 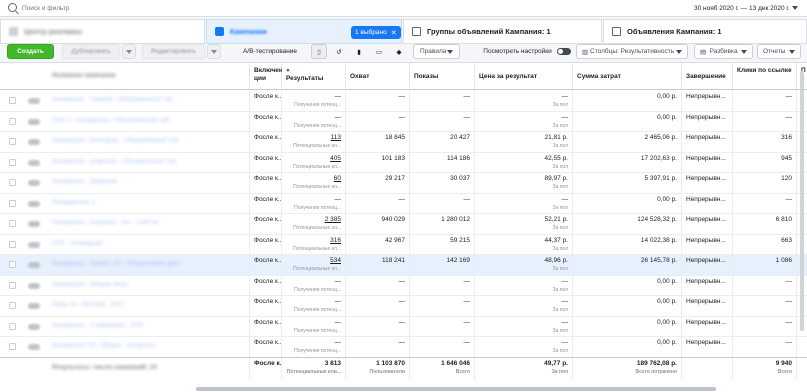 What do you see at coordinates (84, 181) in the screenshot?
I see `campaign-name-link: Конверсии - Широкая` at bounding box center [84, 181].